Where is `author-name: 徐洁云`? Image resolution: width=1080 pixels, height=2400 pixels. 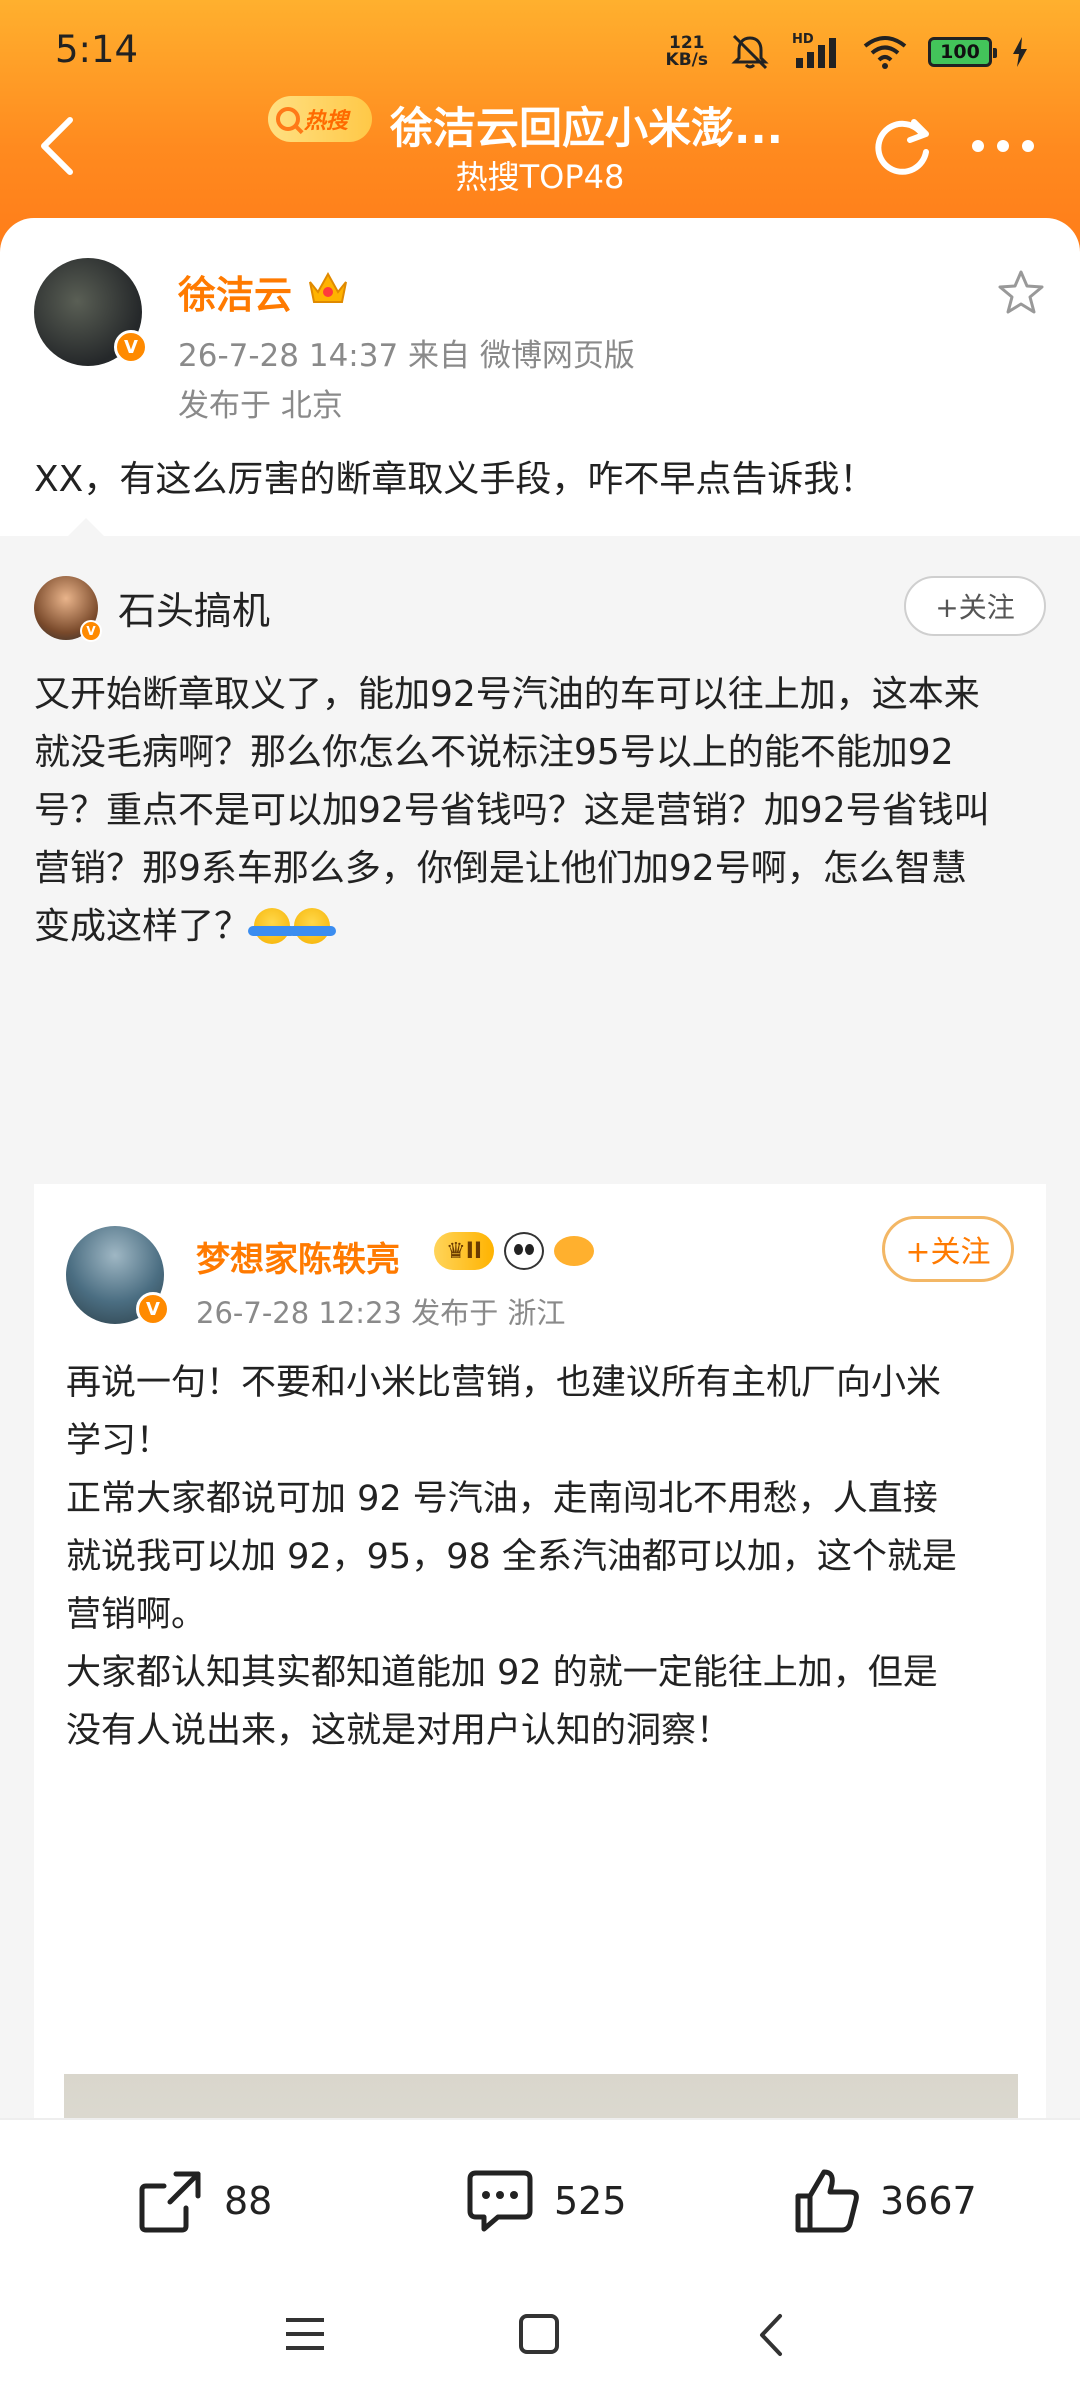
author-name: 徐洁云 is located at coordinates (235, 291).